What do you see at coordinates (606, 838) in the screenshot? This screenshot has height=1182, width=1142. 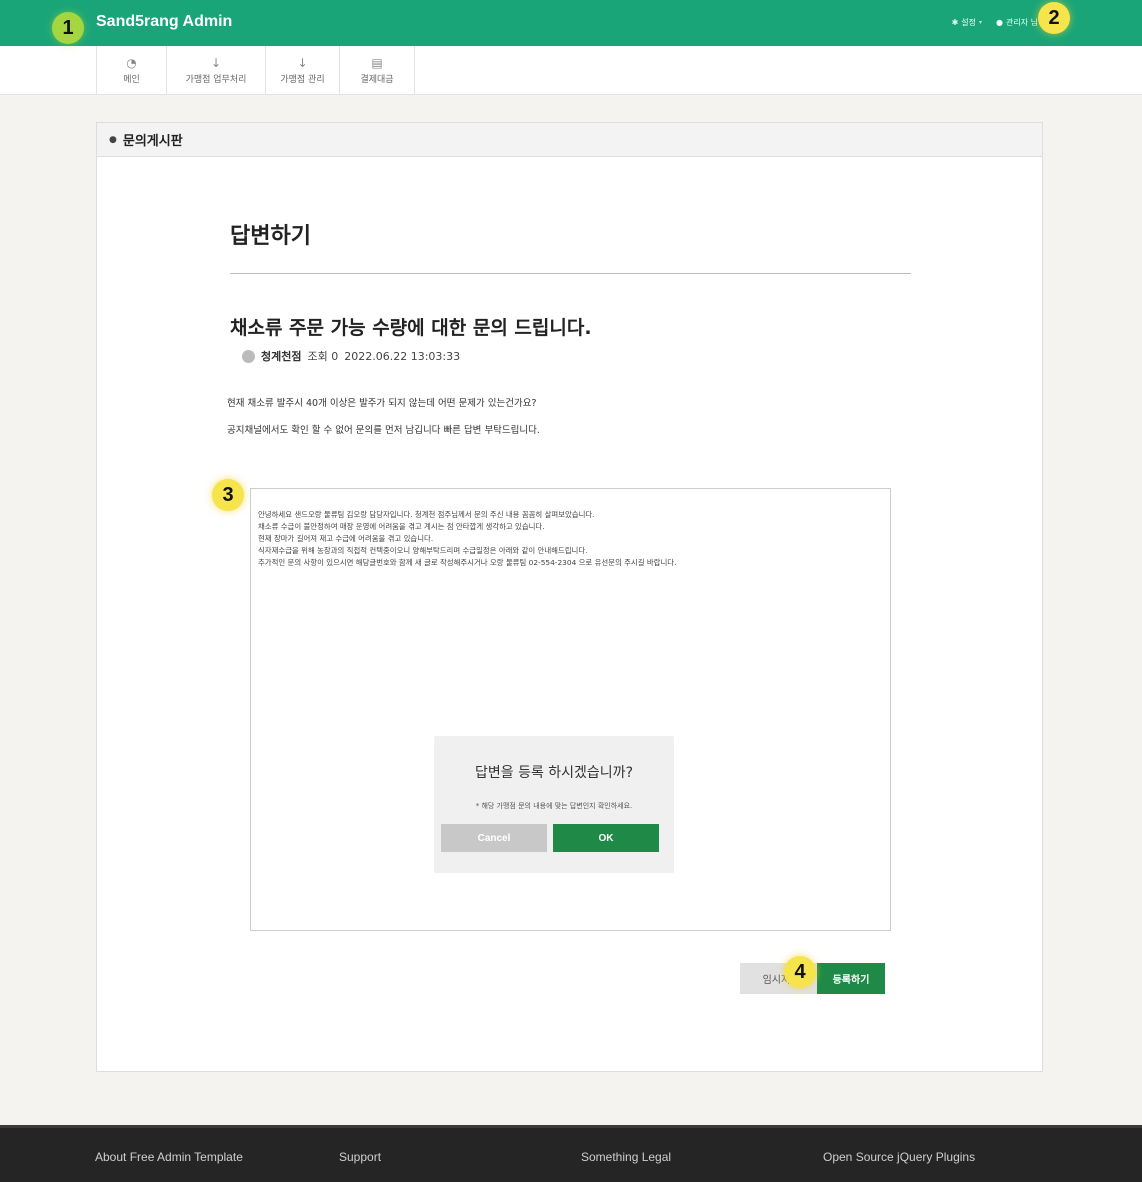 I see `ok-button: OK` at bounding box center [606, 838].